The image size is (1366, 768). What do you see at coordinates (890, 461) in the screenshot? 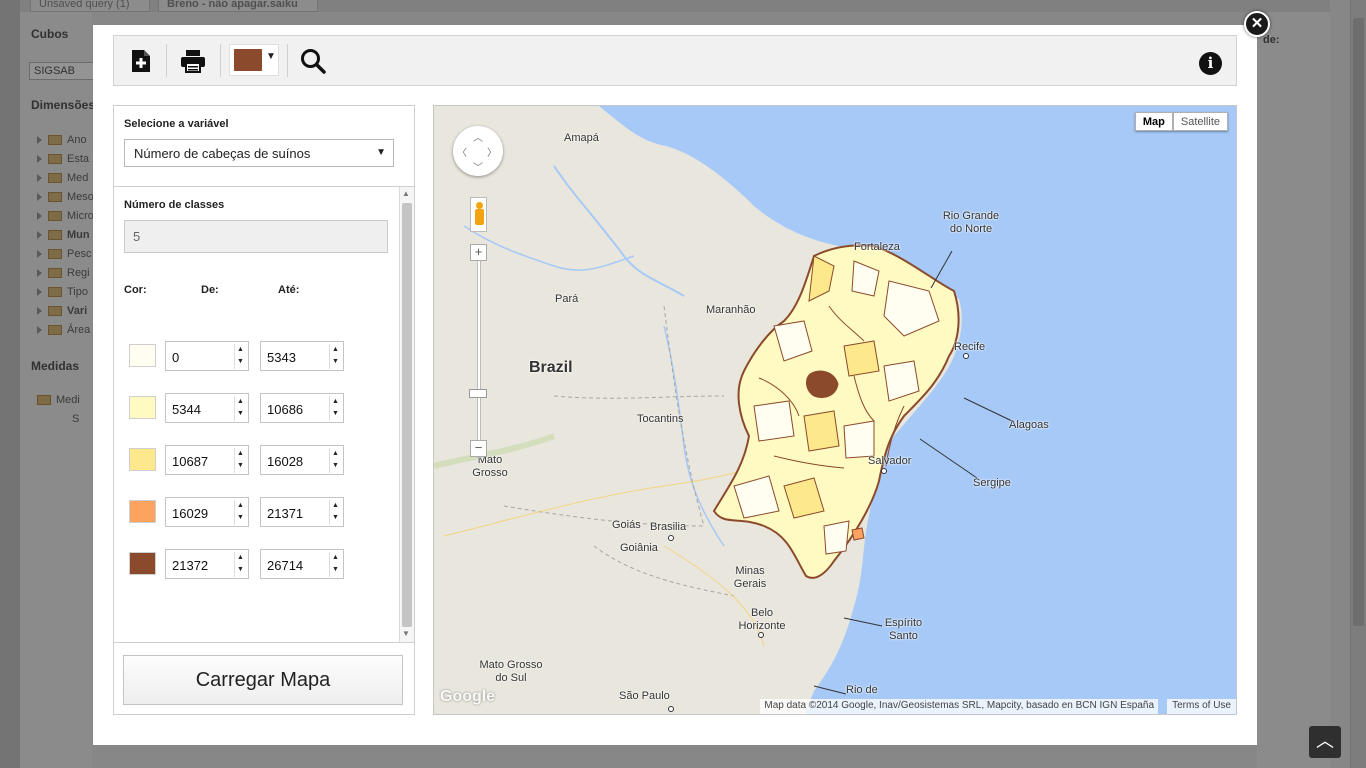
I see `map-label-salvador: Salvador` at bounding box center [890, 461].